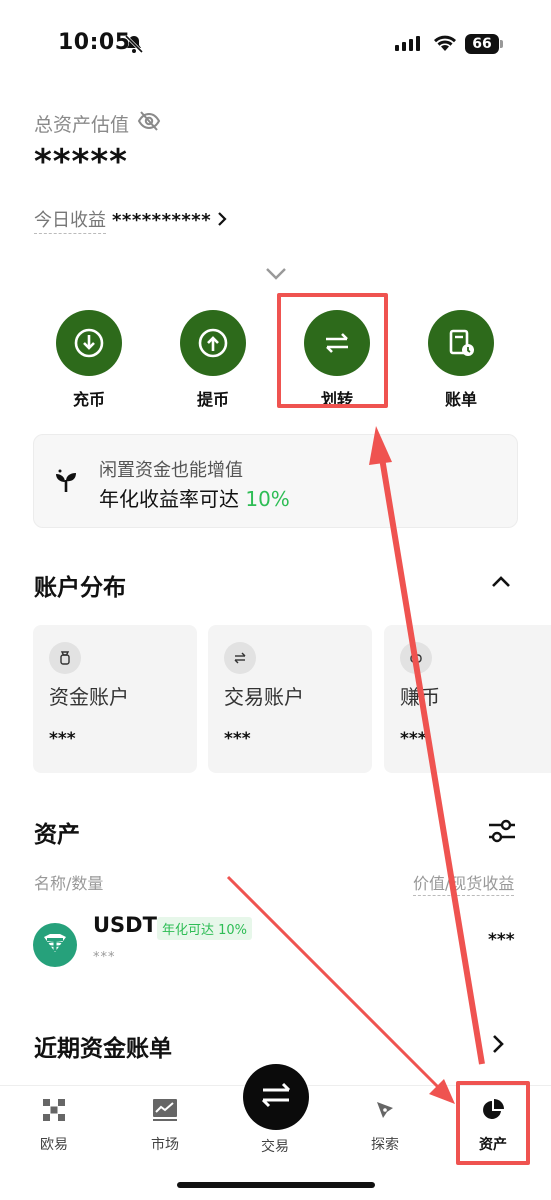 This screenshot has height=1200, width=551. I want to click on deposit-button: 充币, so click(89, 360).